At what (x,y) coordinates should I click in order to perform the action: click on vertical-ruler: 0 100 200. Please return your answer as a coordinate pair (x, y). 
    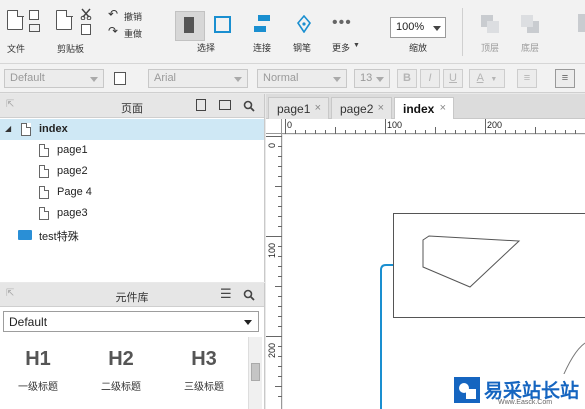
    Looking at the image, I should click on (274, 271).